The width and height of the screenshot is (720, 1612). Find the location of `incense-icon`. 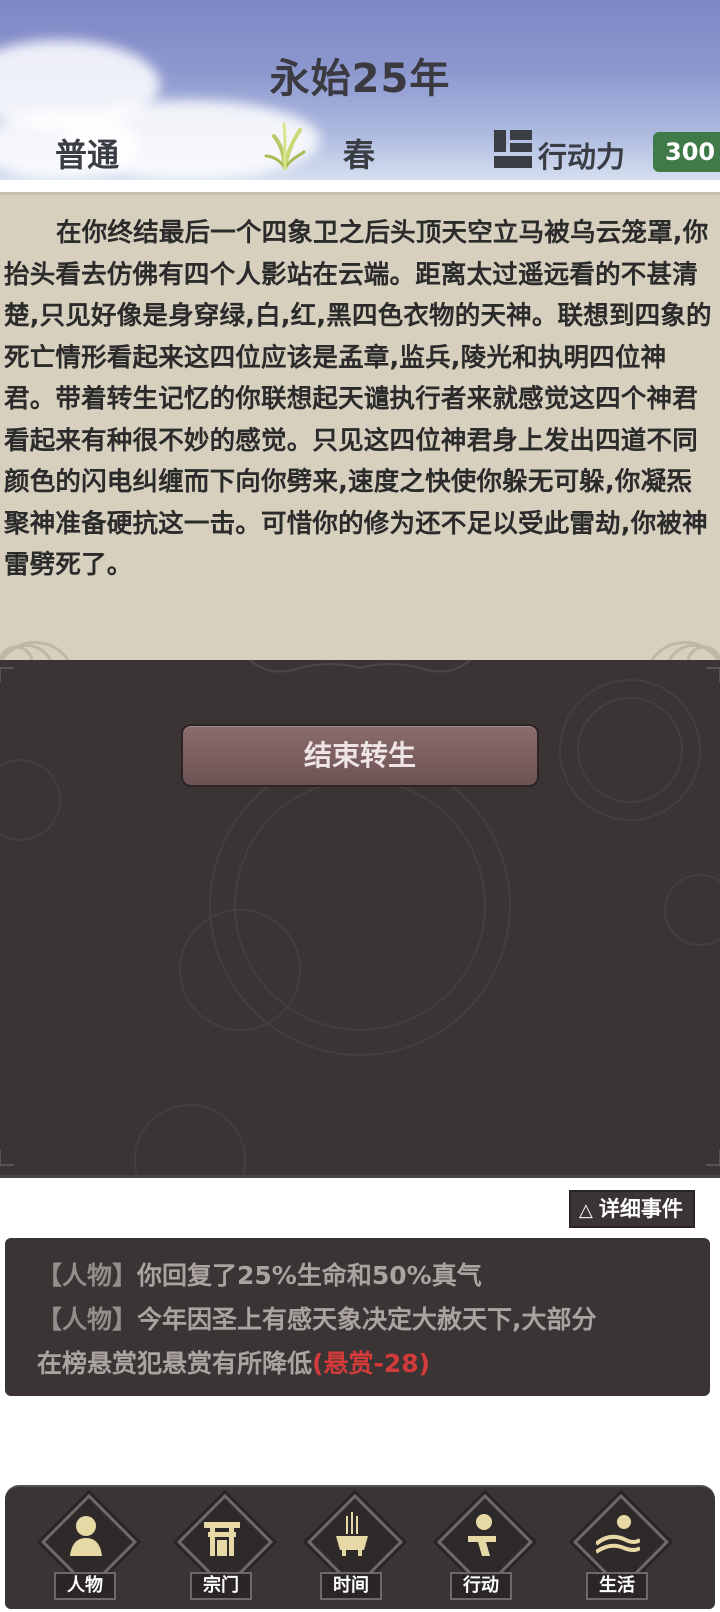

incense-icon is located at coordinates (352, 1534).